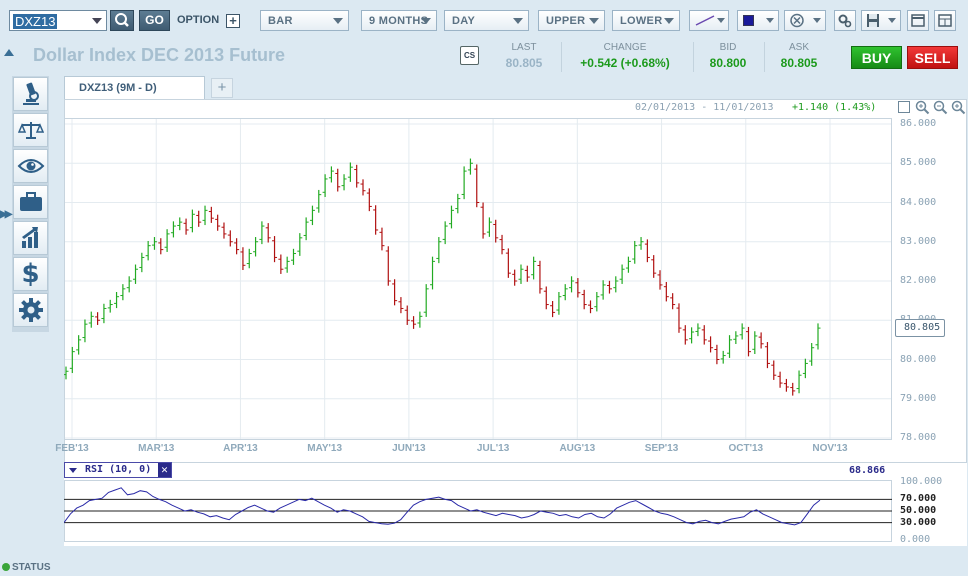  What do you see at coordinates (958, 107) in the screenshot?
I see `zoom-fit-icon` at bounding box center [958, 107].